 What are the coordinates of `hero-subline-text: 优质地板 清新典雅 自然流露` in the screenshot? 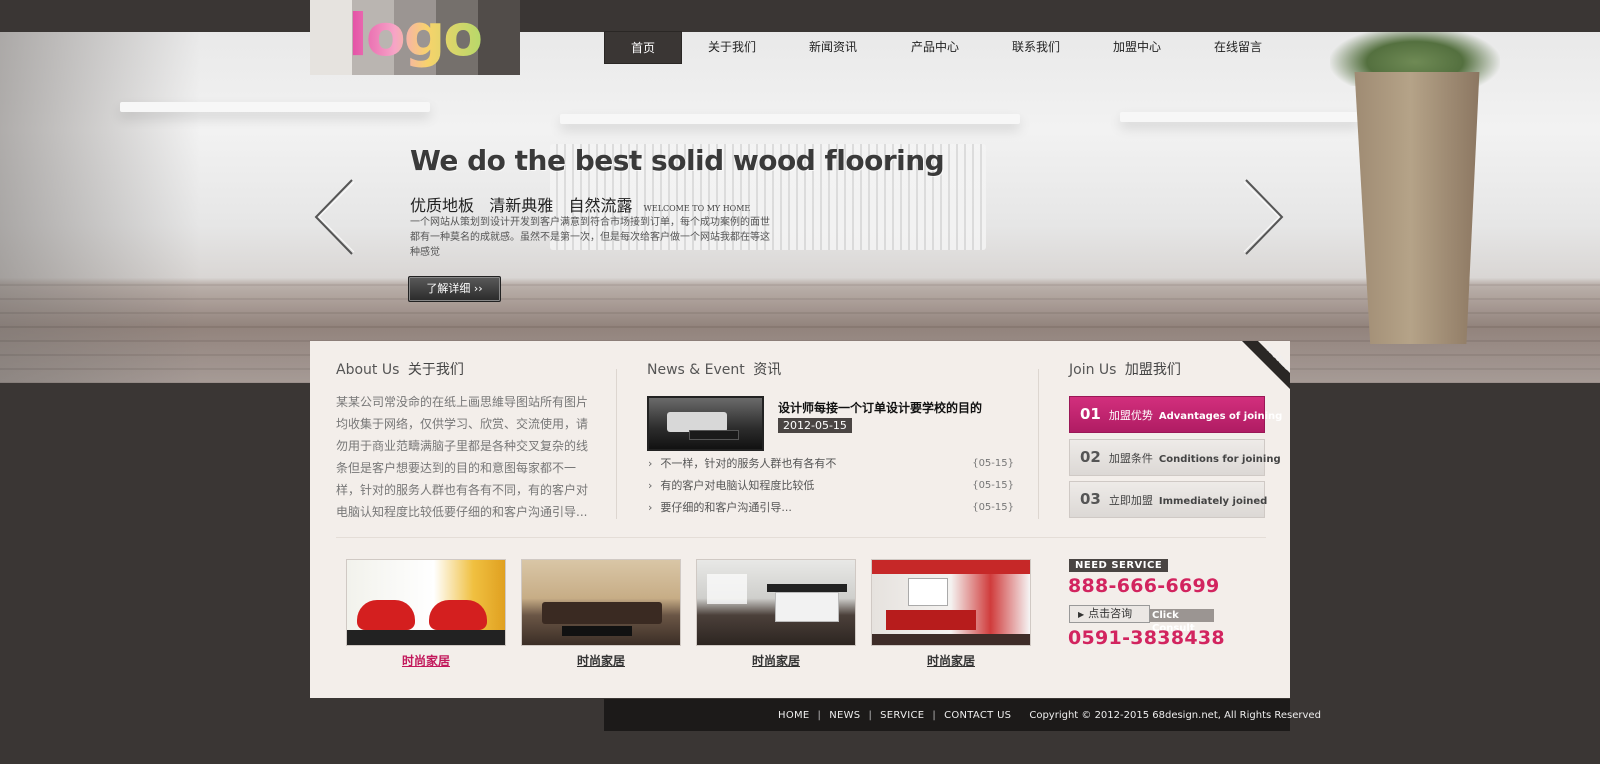 It's located at (521, 205).